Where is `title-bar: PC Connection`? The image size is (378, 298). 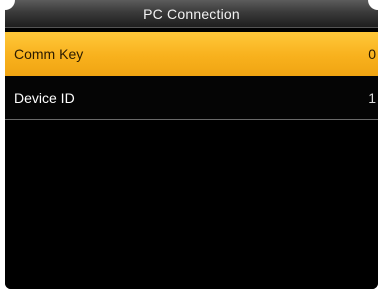
title-bar: PC Connection is located at coordinates (191, 14).